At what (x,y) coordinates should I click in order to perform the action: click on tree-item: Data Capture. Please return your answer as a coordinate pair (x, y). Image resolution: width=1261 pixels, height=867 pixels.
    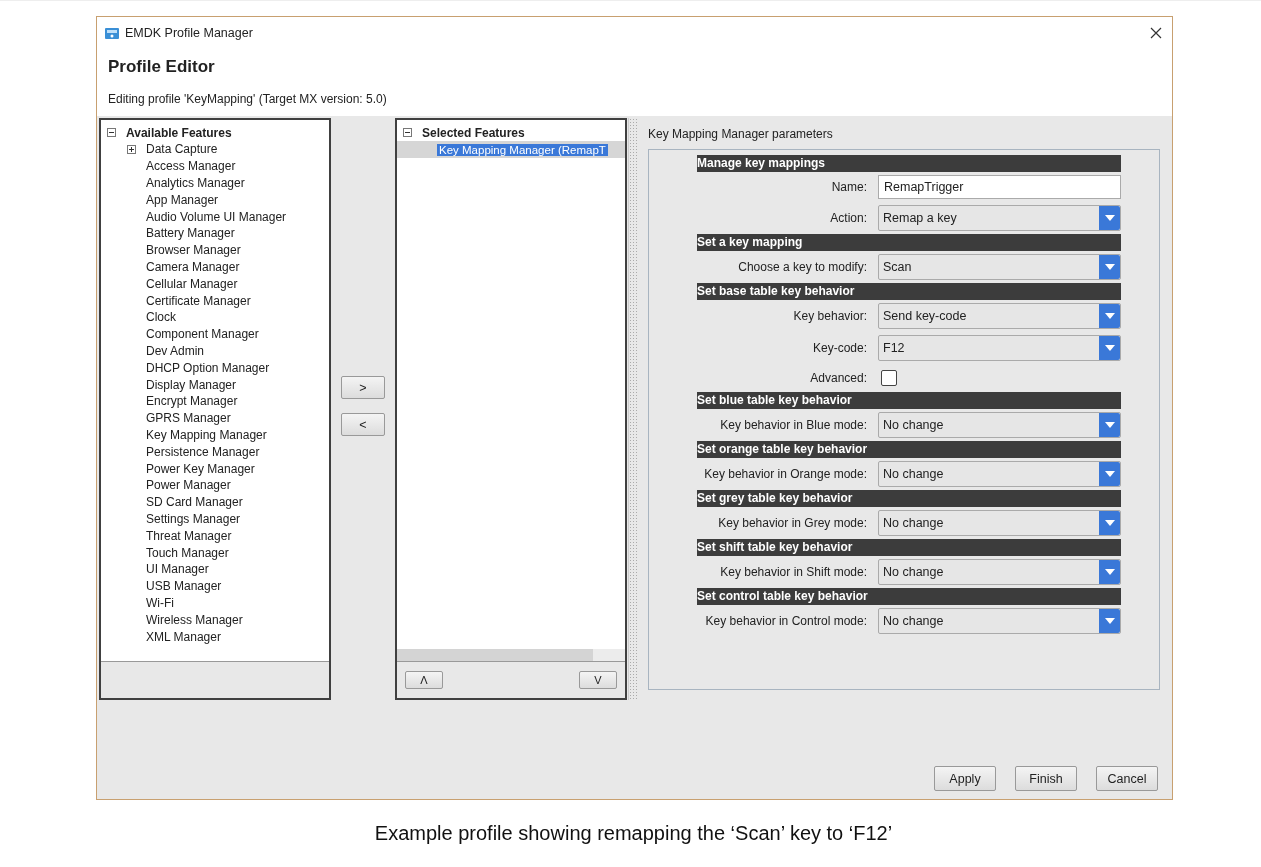
    Looking at the image, I should click on (182, 149).